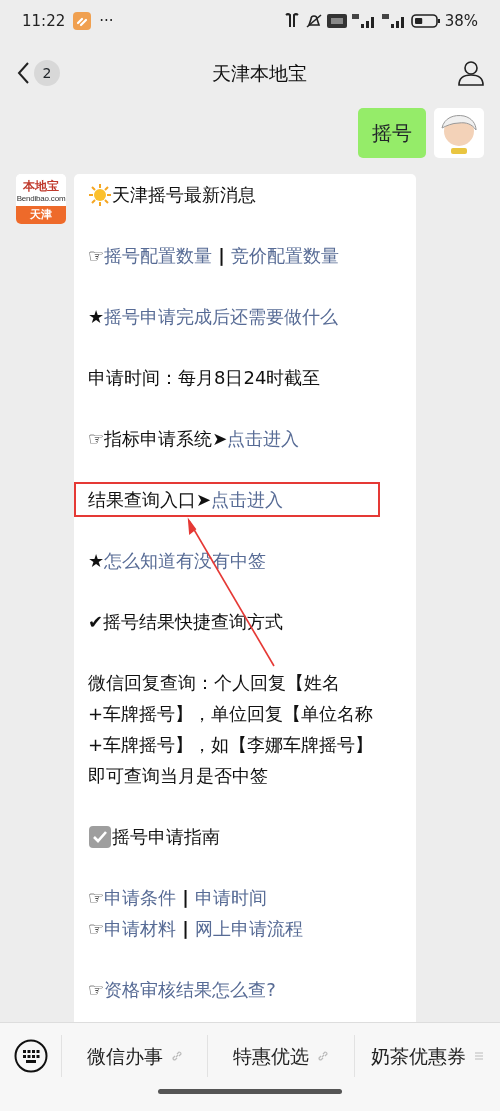 The width and height of the screenshot is (500, 1111). Describe the element at coordinates (190, 989) in the screenshot. I see `message-link: 资格审核结果怎么查?` at that location.